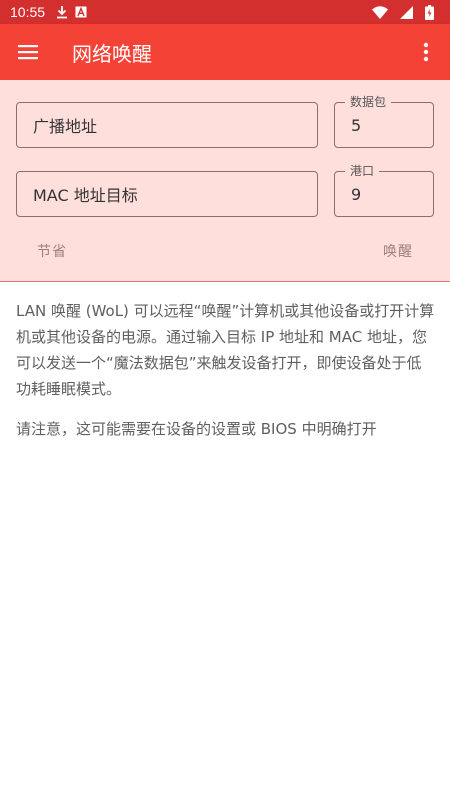  Describe the element at coordinates (356, 194) in the screenshot. I see `port-value: 9` at that location.